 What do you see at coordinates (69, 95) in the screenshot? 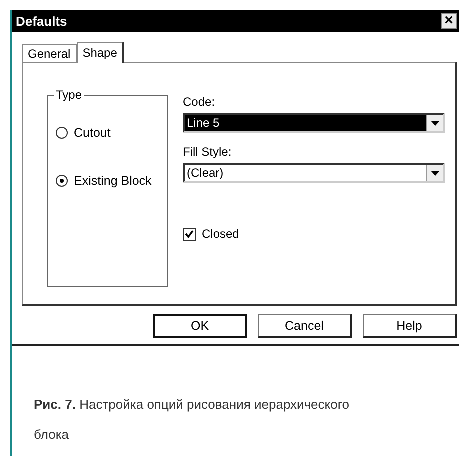
I see `group-title: Type` at bounding box center [69, 95].